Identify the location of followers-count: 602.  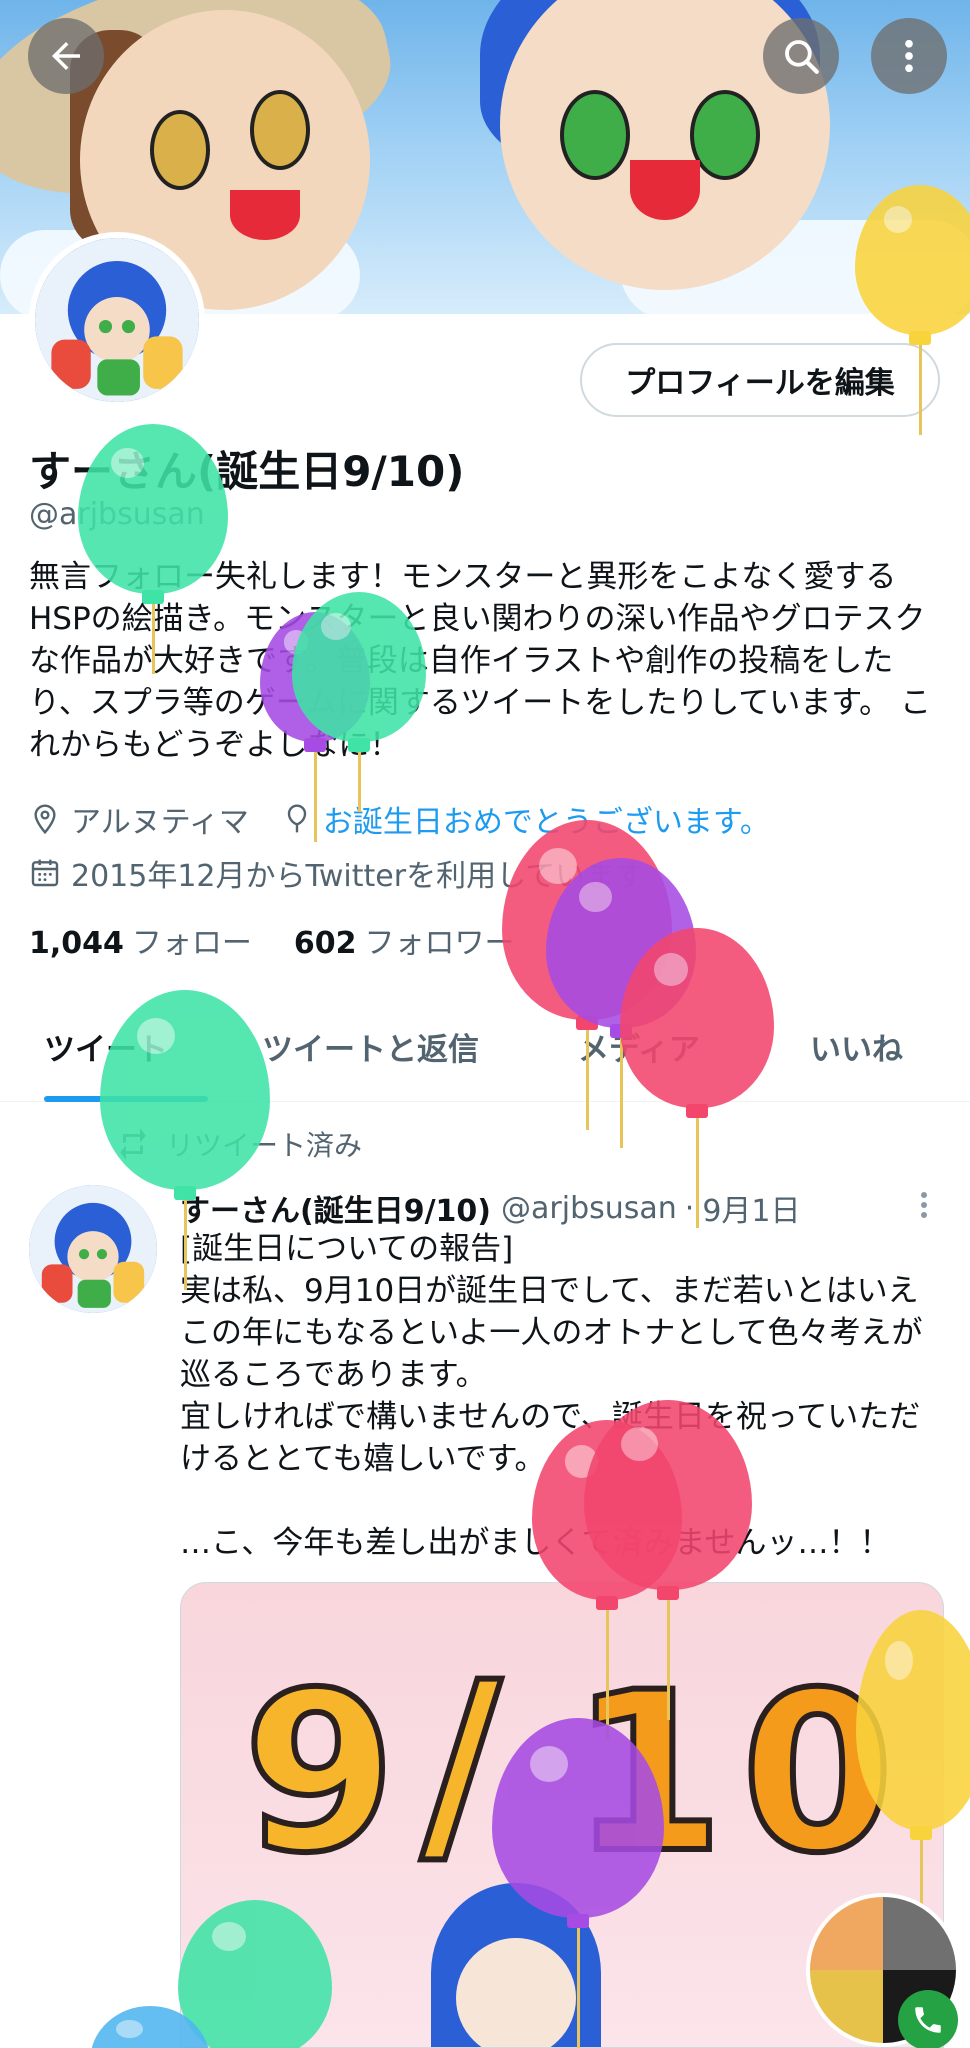
(325, 943).